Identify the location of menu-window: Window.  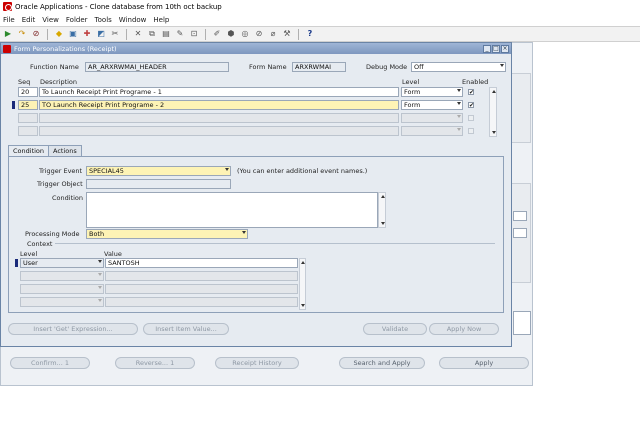
(133, 20).